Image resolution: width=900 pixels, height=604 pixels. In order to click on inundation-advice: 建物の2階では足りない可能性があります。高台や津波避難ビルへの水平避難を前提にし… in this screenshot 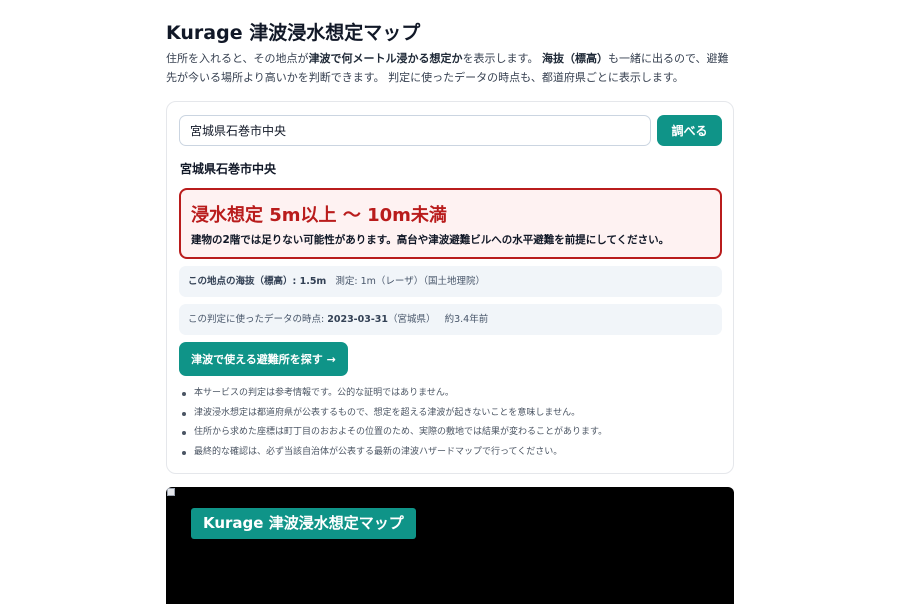, I will do `click(430, 240)`.